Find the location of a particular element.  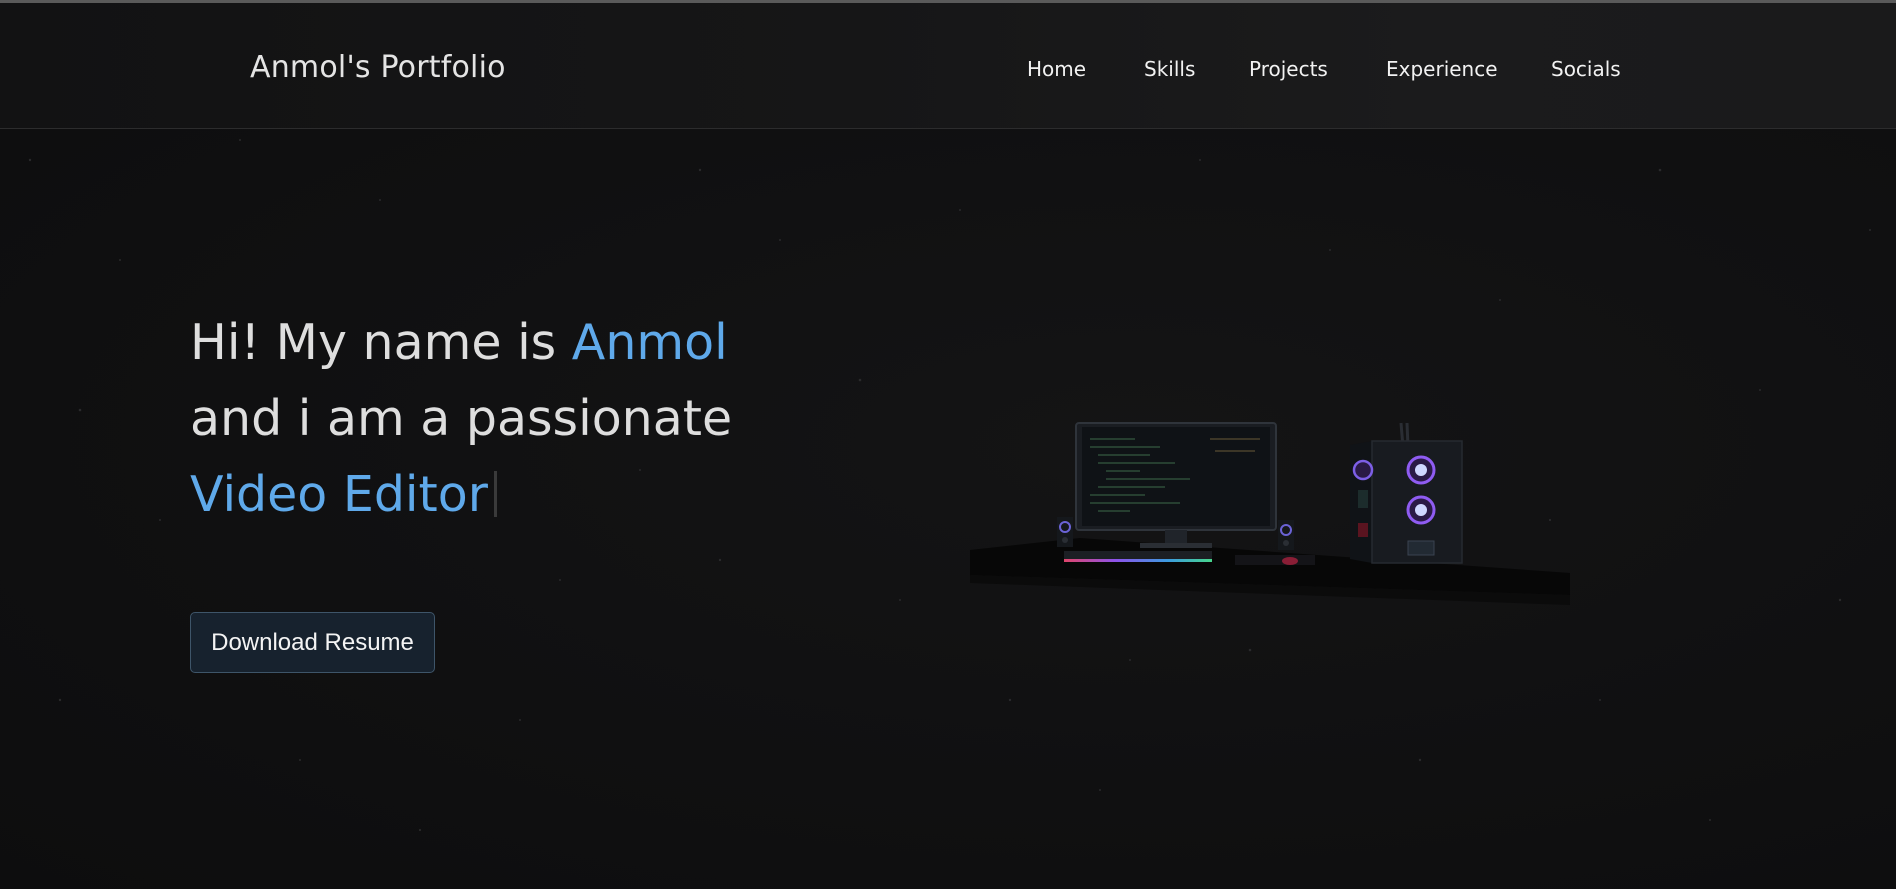

nav-link-skills: Skills is located at coordinates (1169, 69).